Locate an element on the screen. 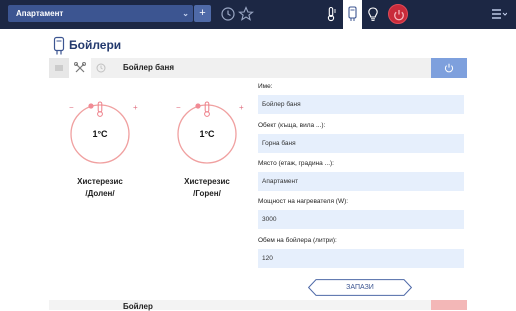 The height and width of the screenshot is (311, 516). hysteresis-lower-dial: 1°C is located at coordinates (100, 134).